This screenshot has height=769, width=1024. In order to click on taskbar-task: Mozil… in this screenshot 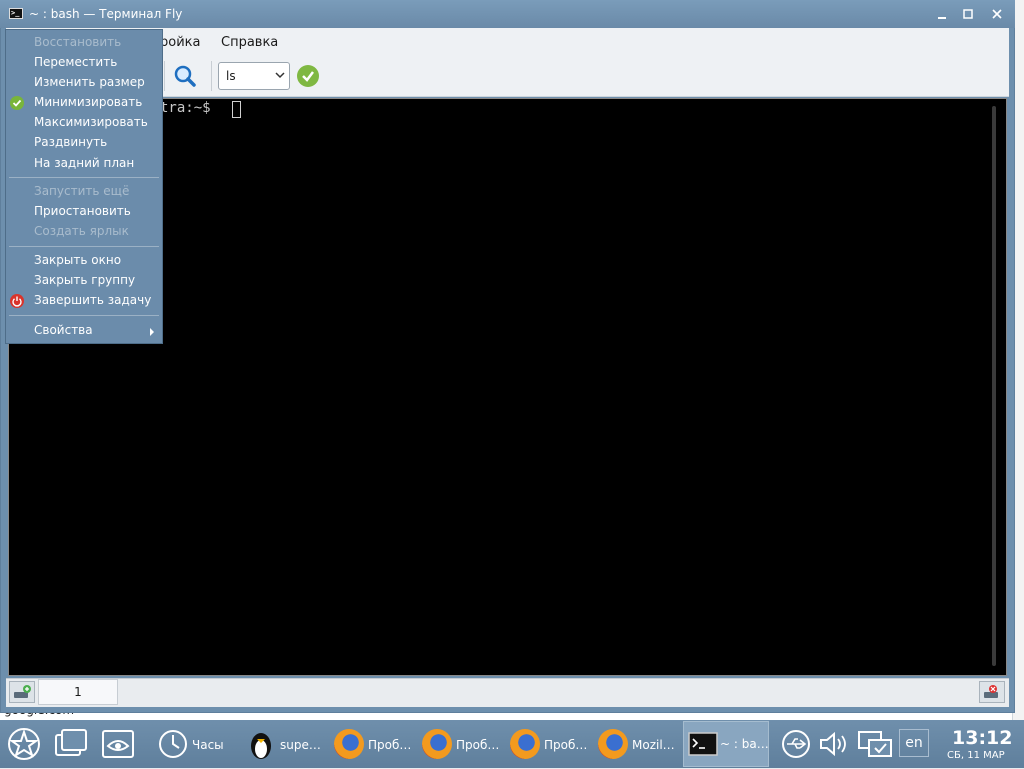, I will do `click(638, 744)`.